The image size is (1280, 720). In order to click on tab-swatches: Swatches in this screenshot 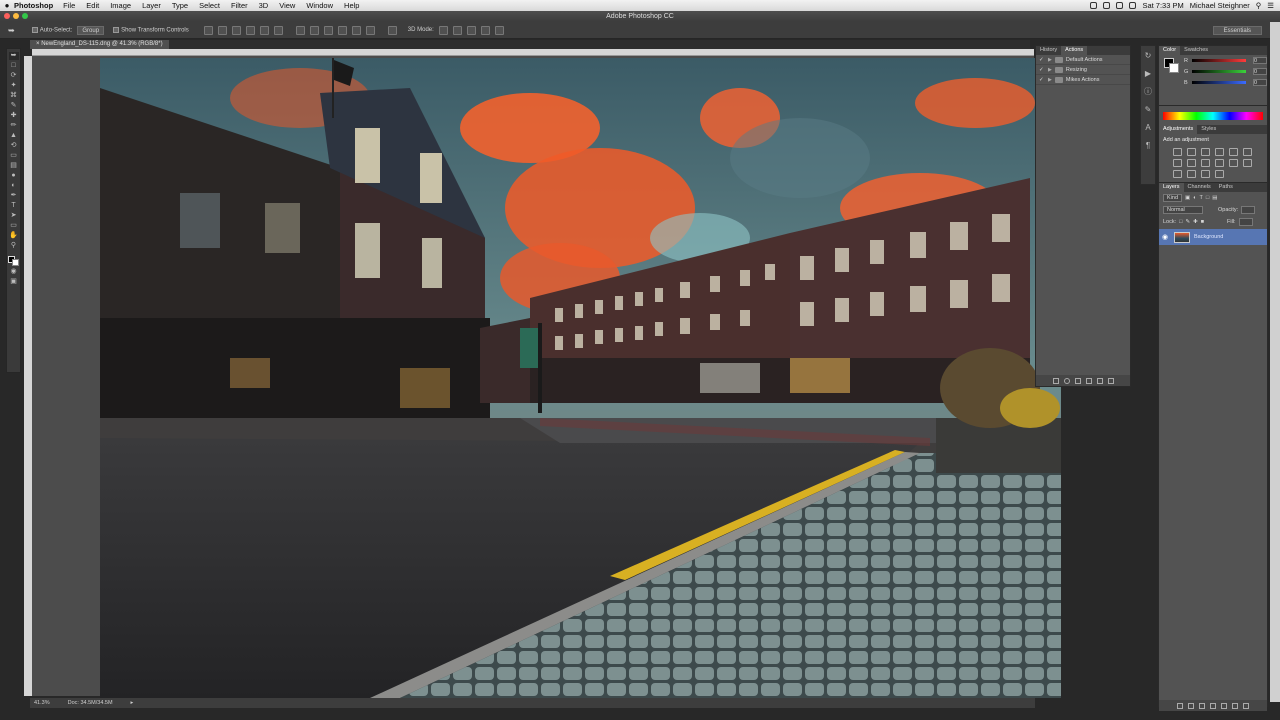, I will do `click(1196, 50)`.